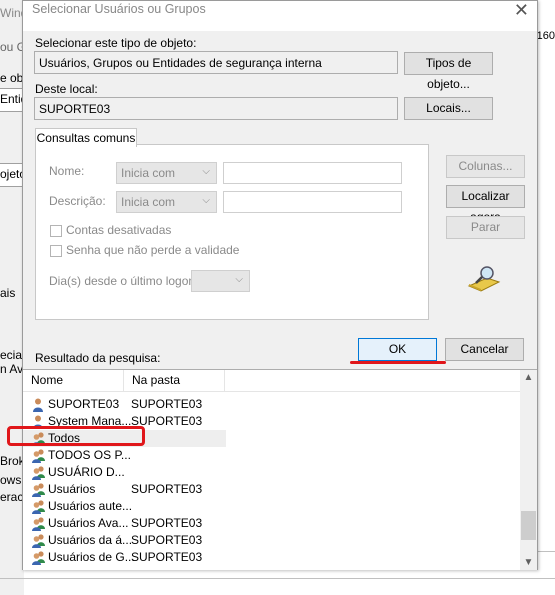  What do you see at coordinates (153, 250) in the screenshot?
I see `non-expiring-password-label: Senha que não perde a validade` at bounding box center [153, 250].